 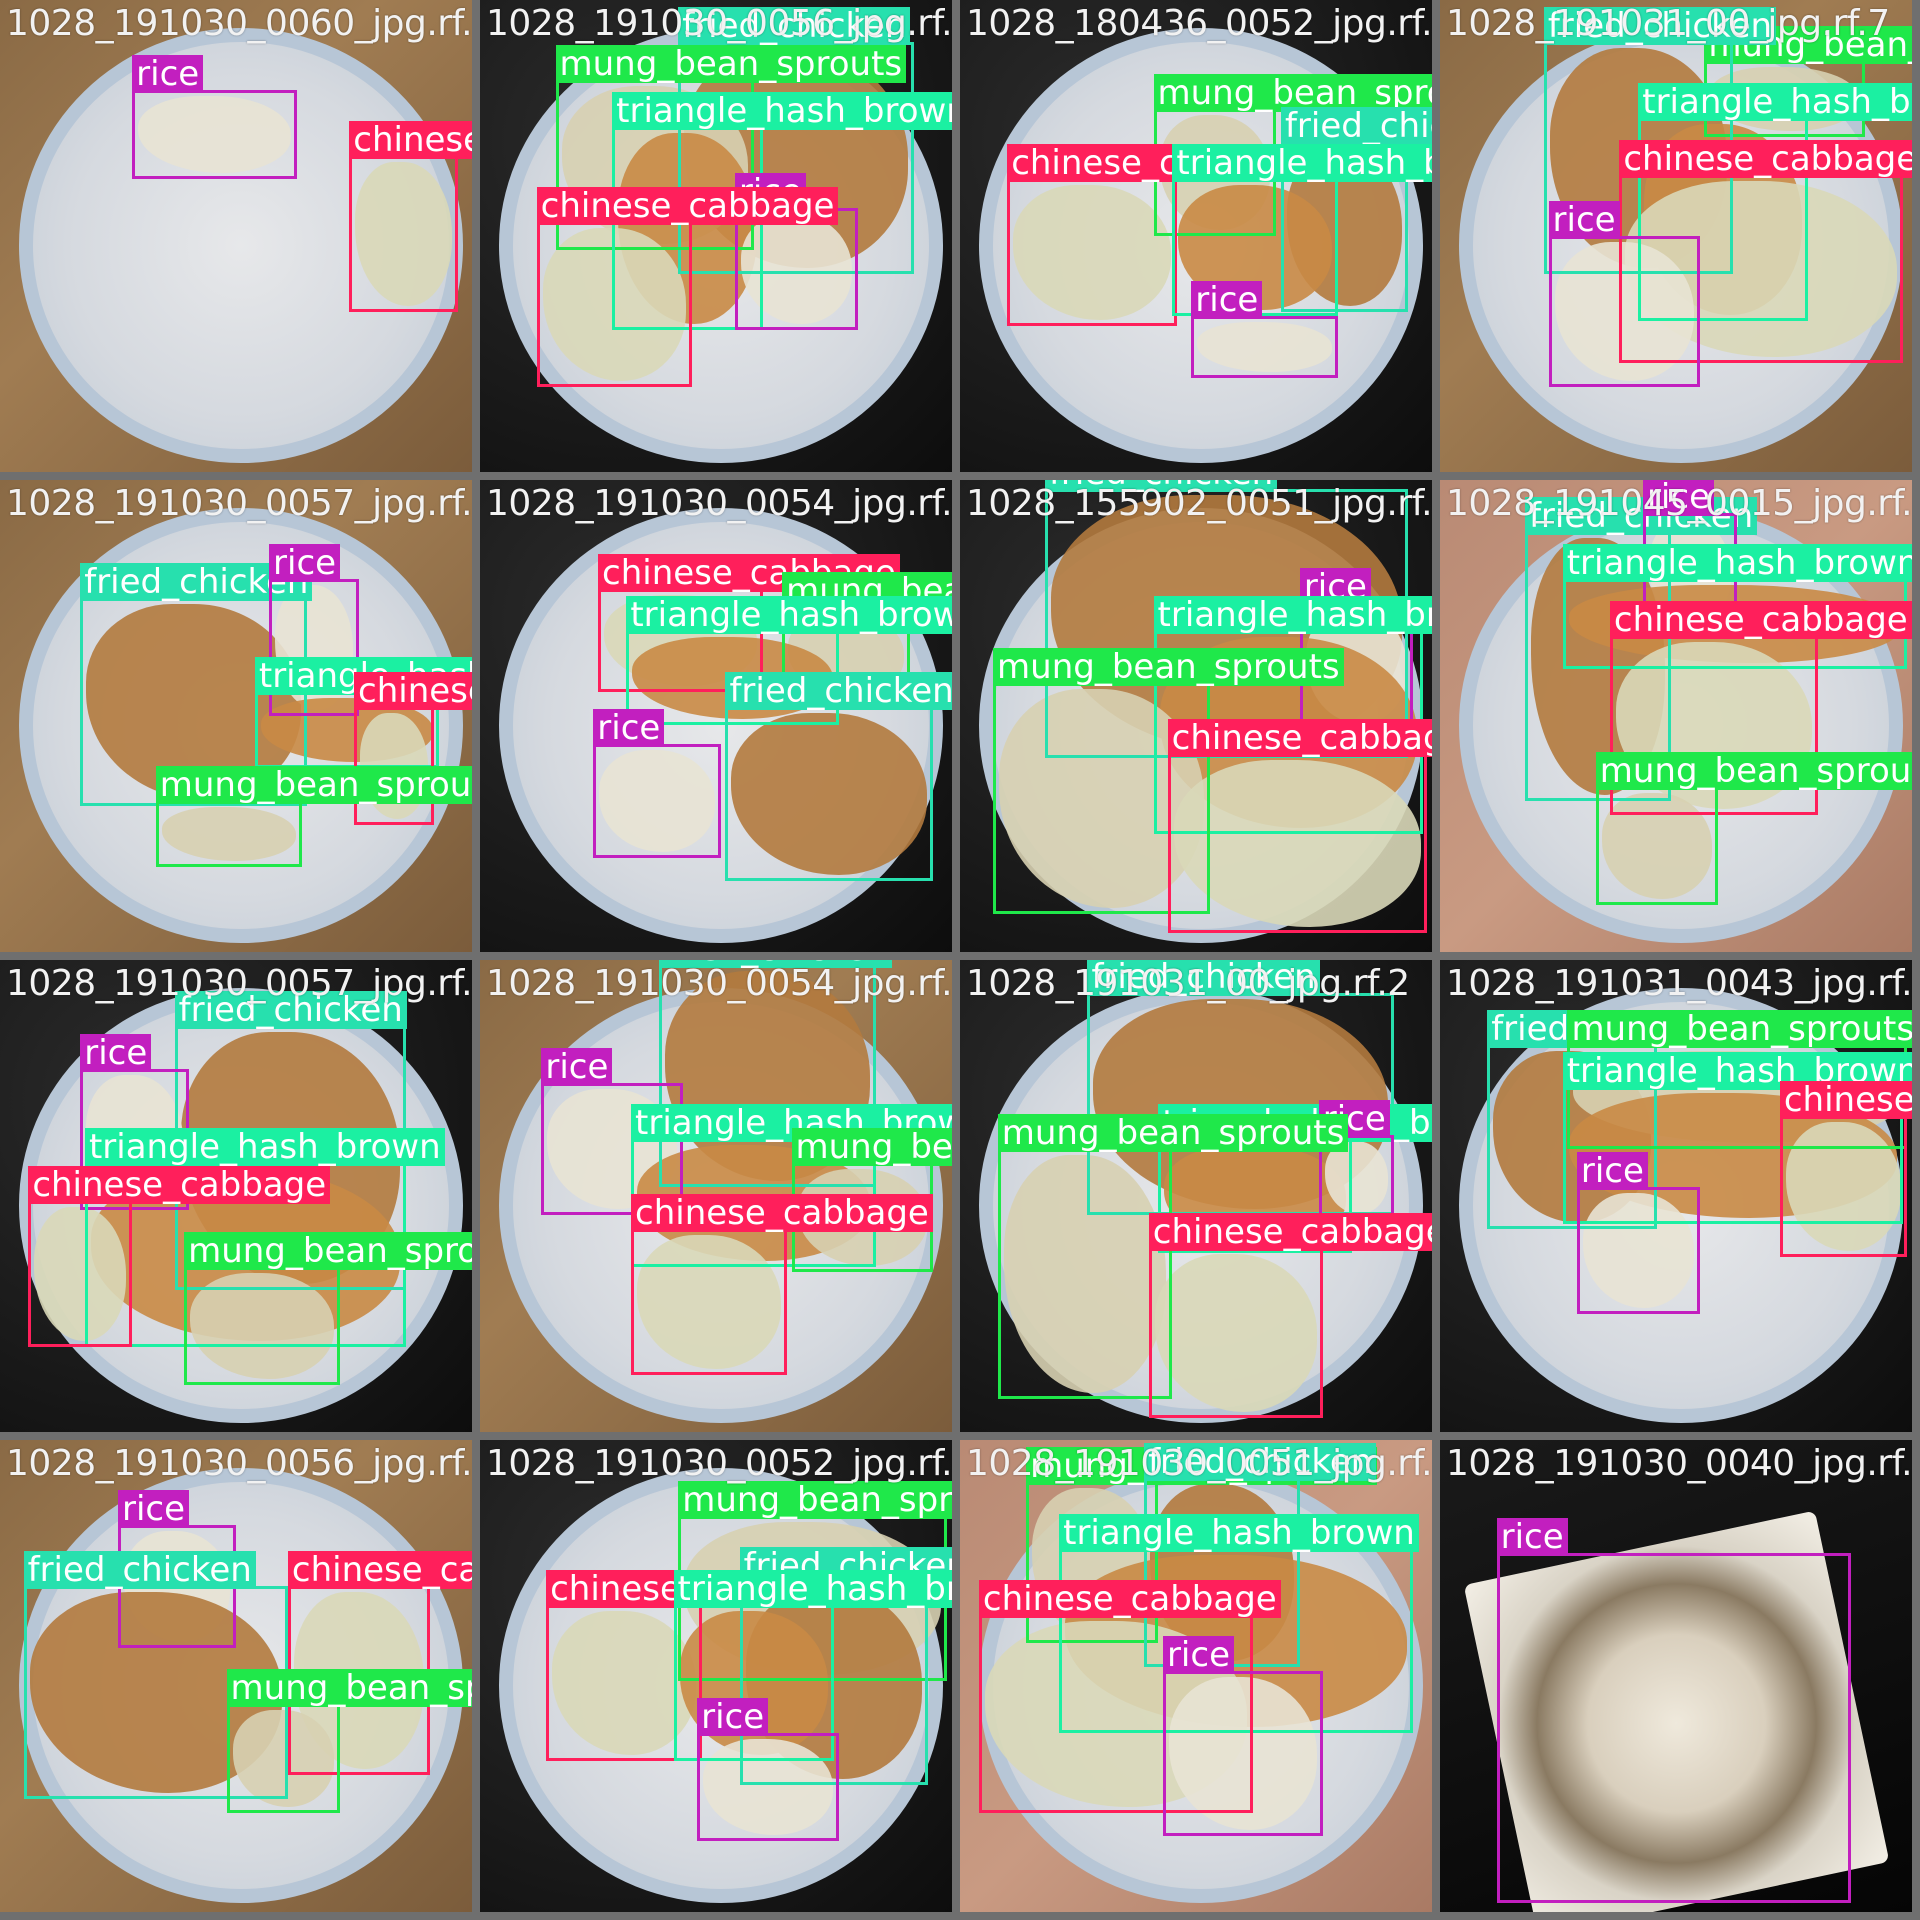 What do you see at coordinates (1203, 503) in the screenshot?
I see `tile-filename: 1028_155902_0051_jpg.rf.b` at bounding box center [1203, 503].